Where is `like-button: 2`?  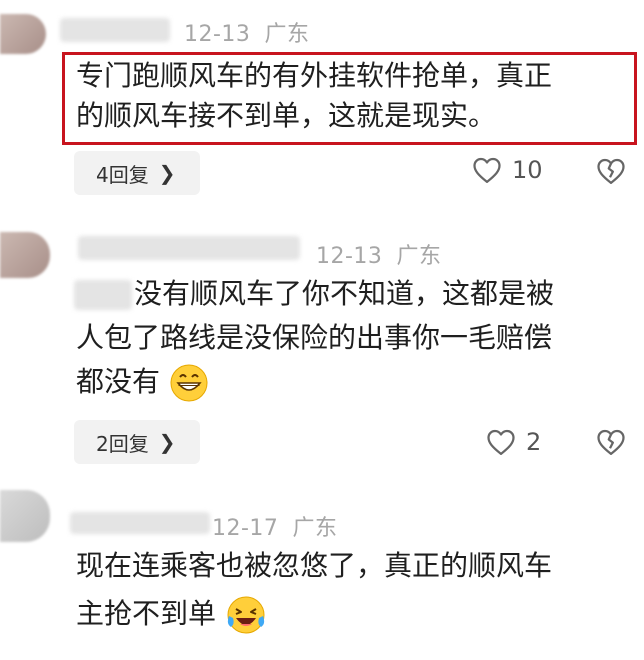 like-button: 2 is located at coordinates (513, 442).